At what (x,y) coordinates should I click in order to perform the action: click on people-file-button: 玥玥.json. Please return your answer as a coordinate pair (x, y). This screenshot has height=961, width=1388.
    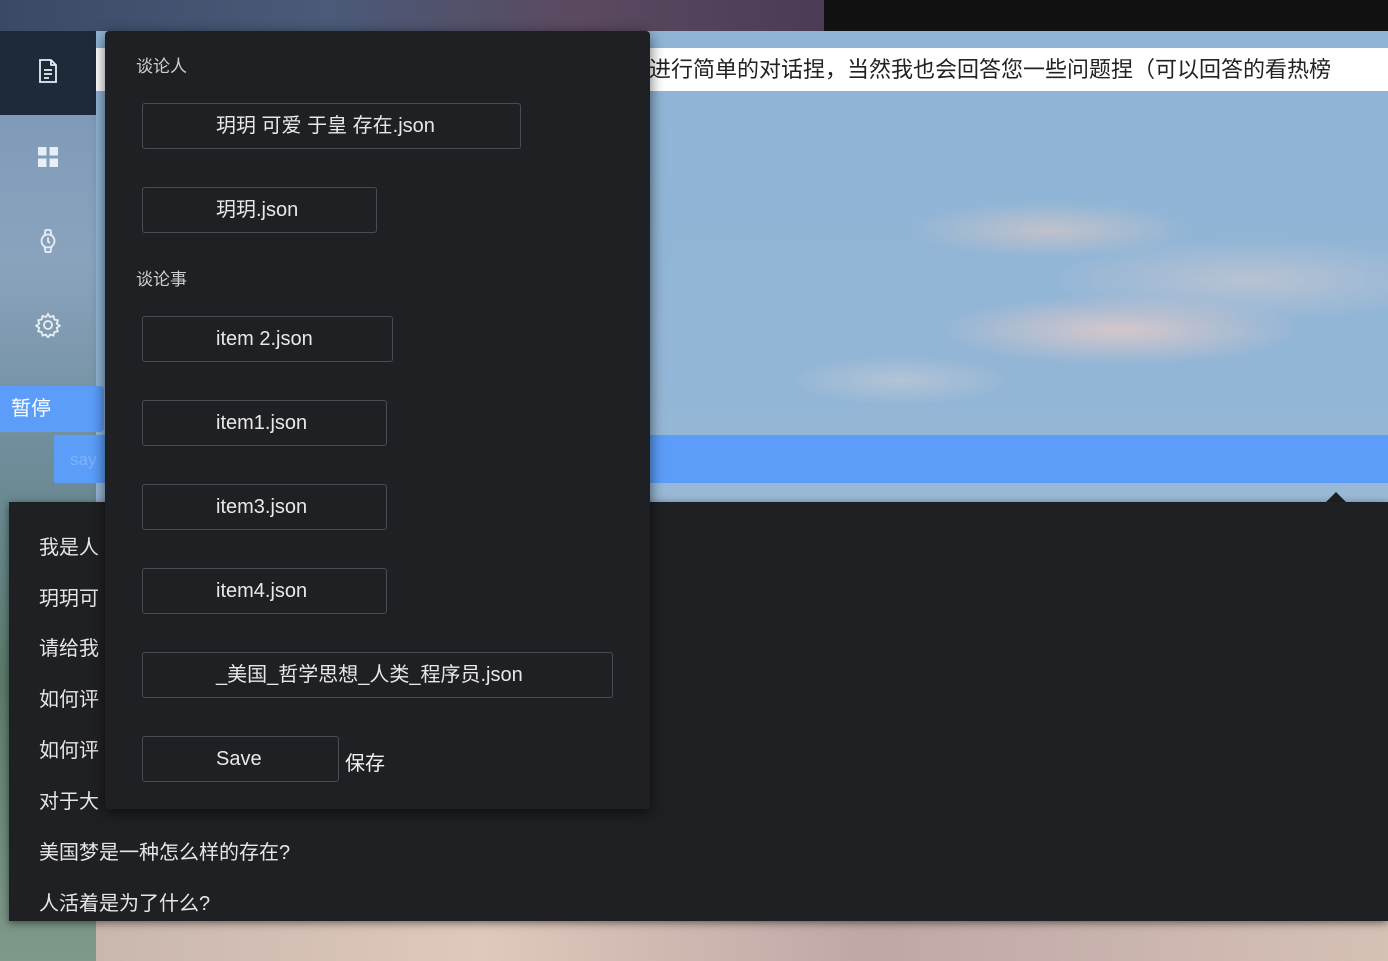
    Looking at the image, I should click on (259, 210).